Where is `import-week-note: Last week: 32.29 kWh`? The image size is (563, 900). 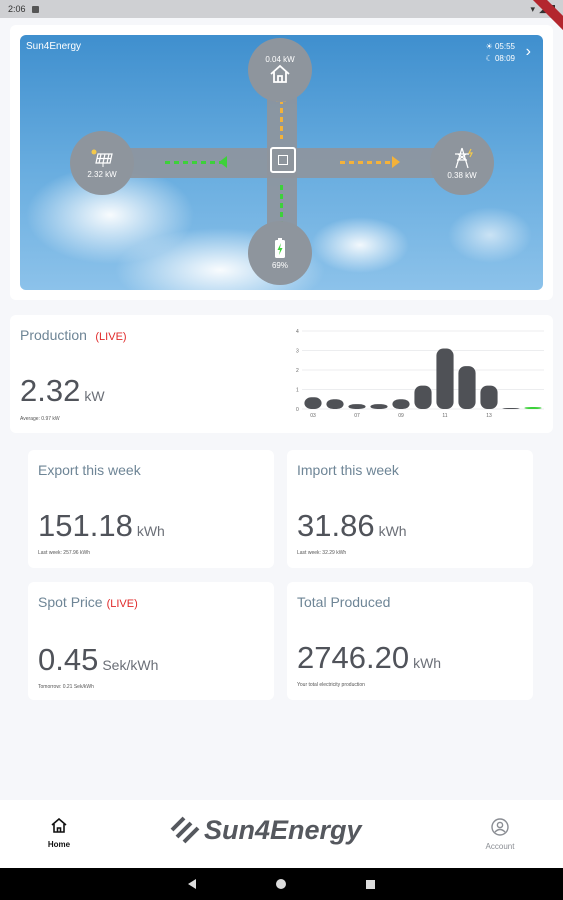
import-week-note: Last week: 32.29 kWh is located at coordinates (322, 553).